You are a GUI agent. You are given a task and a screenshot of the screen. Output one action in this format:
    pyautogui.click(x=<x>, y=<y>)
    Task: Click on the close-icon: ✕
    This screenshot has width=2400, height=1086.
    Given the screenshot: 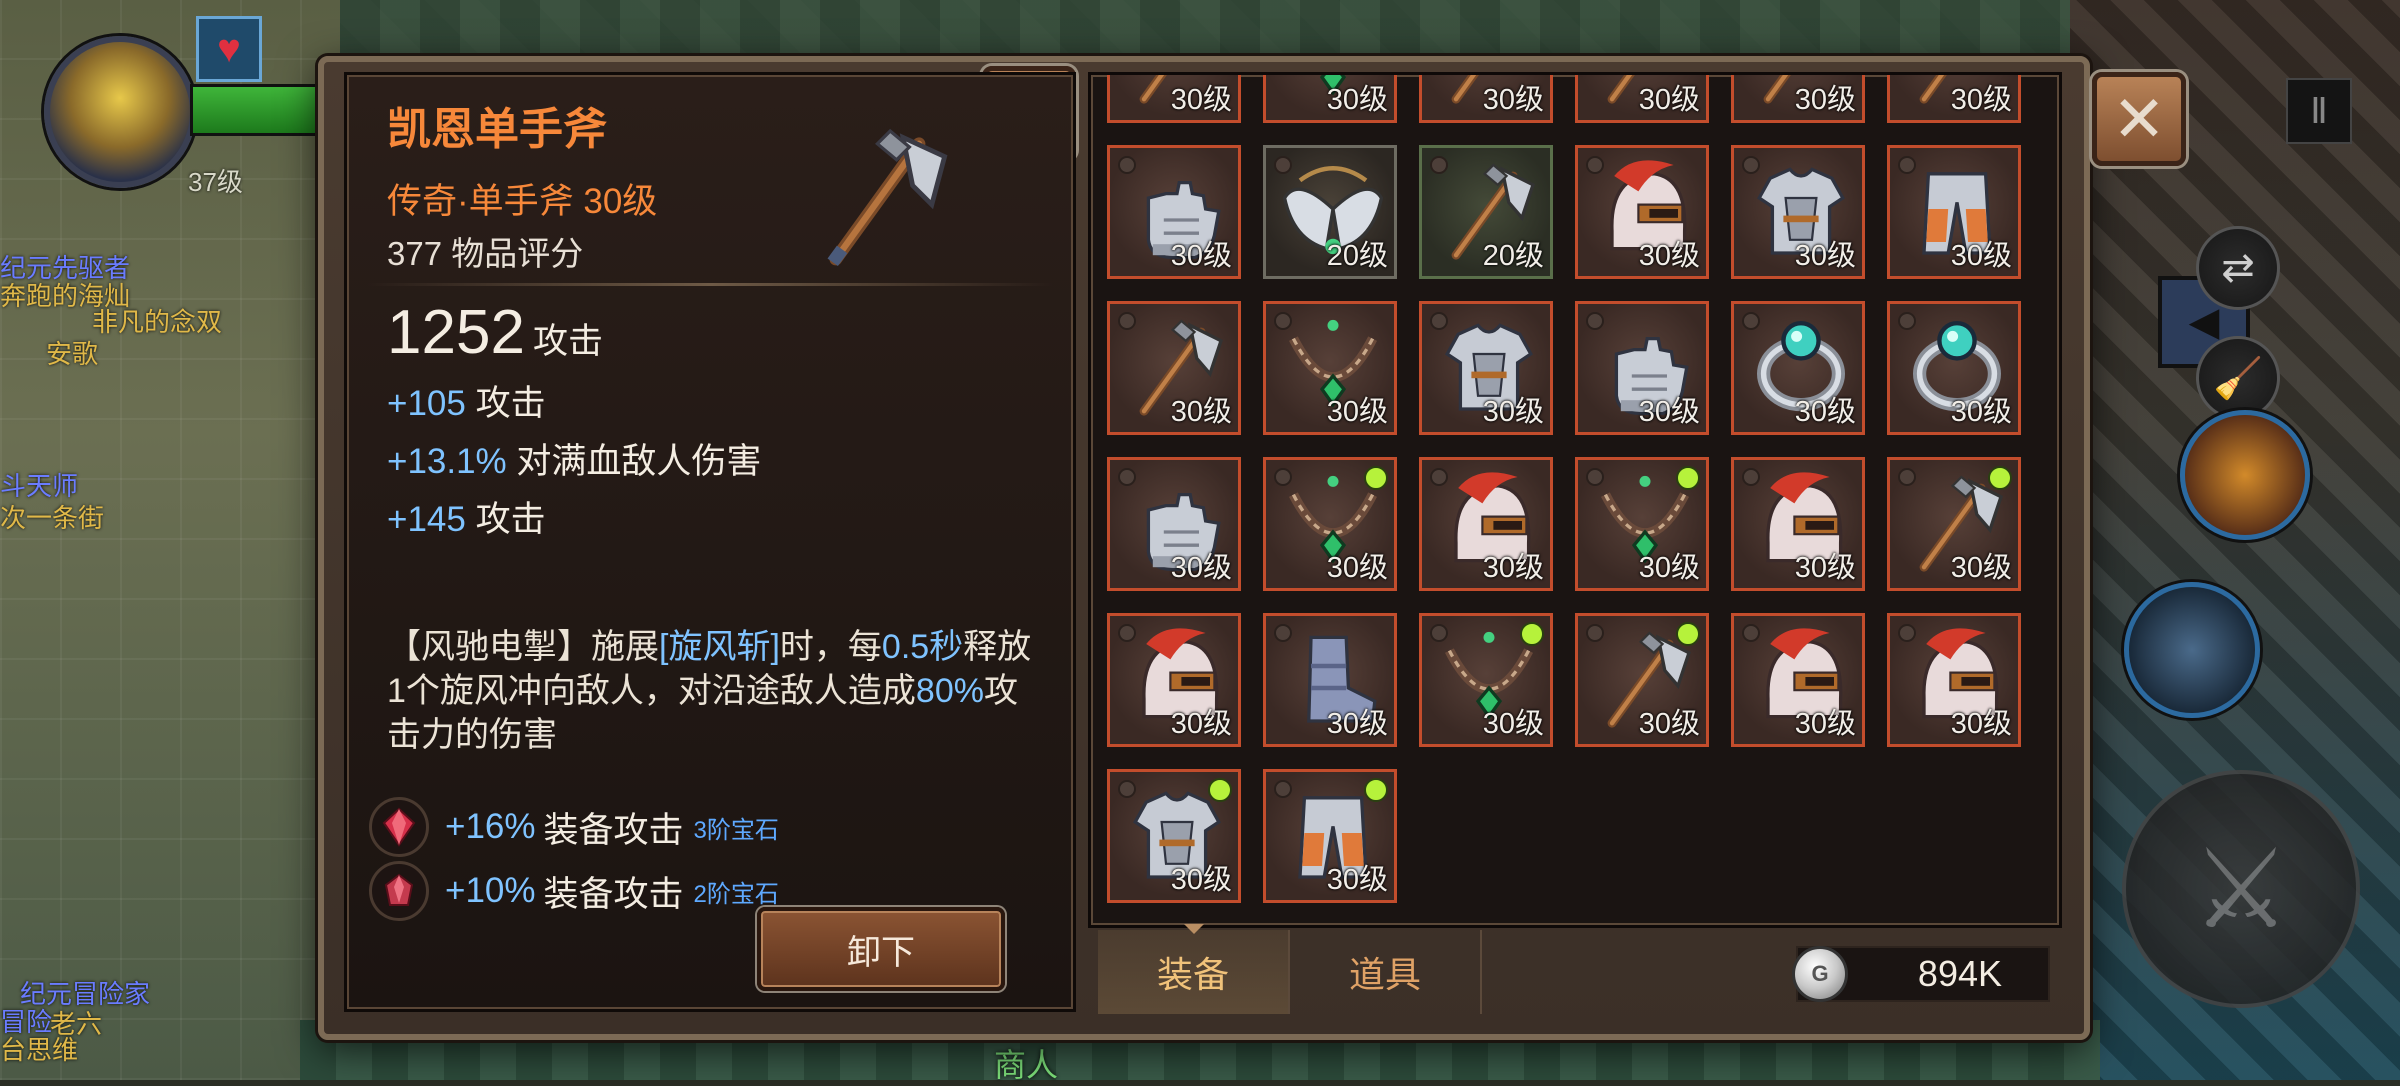 What is the action you would take?
    pyautogui.click(x=2139, y=119)
    